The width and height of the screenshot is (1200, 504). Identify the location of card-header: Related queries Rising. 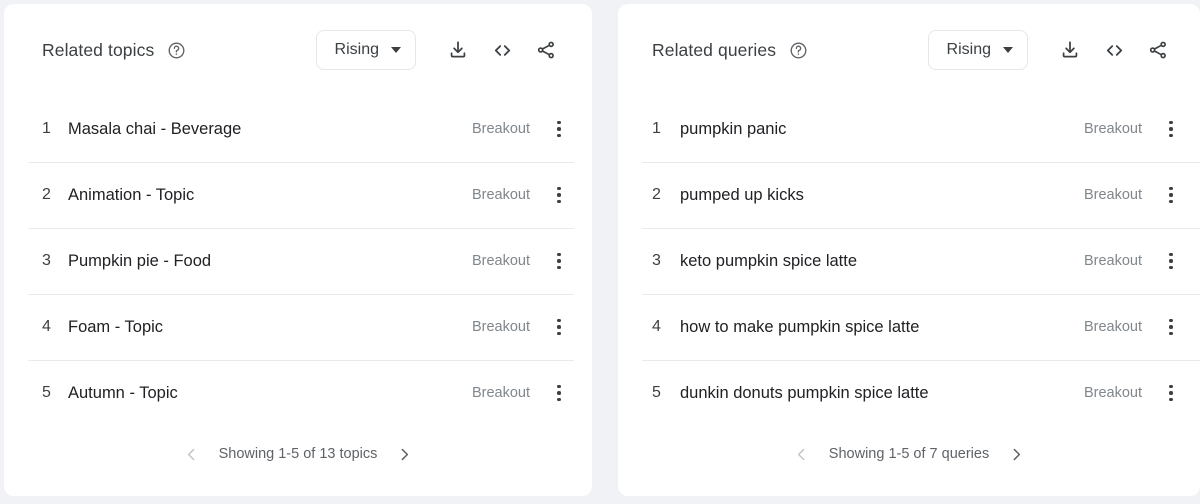
(909, 50).